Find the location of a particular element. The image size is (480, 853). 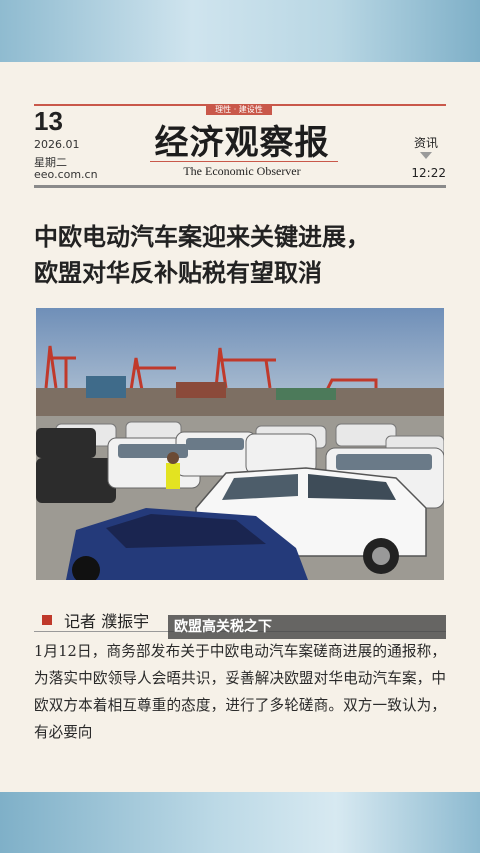

issue-number: 13 is located at coordinates (48, 121).